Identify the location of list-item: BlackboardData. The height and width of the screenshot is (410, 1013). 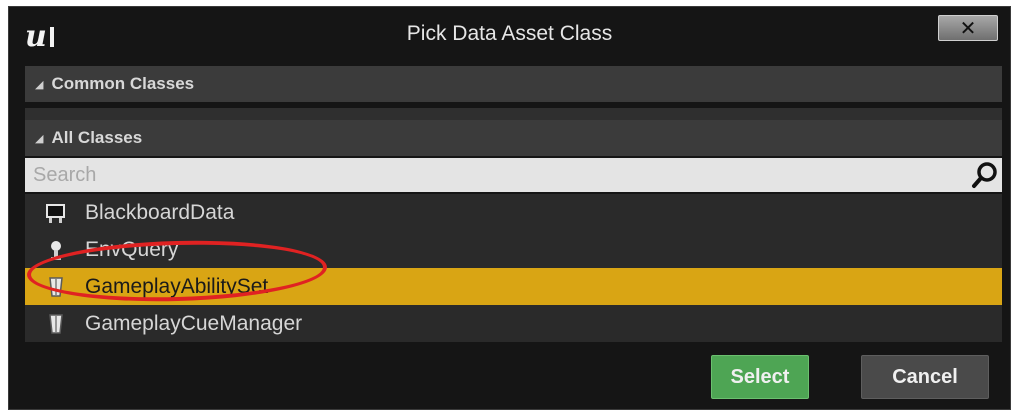
(513, 212).